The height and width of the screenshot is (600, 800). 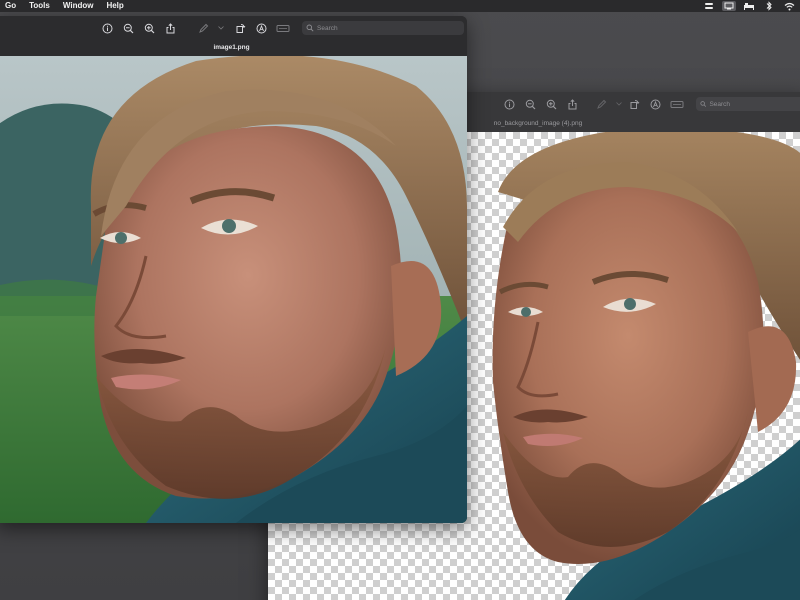 I want to click on bed-icon, so click(x=749, y=6).